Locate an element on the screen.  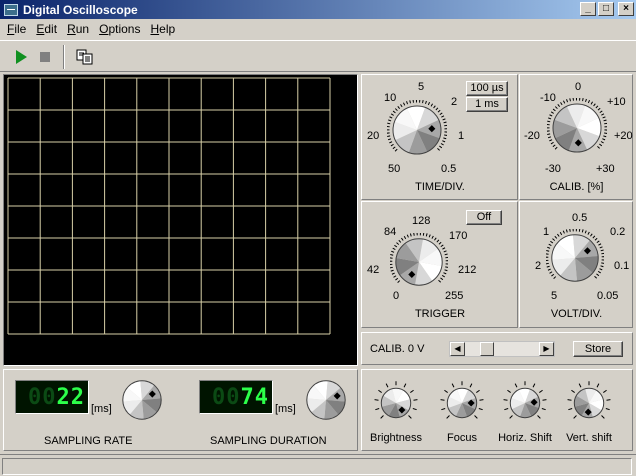
unit-1ms-button: 1 ms is located at coordinates (487, 104).